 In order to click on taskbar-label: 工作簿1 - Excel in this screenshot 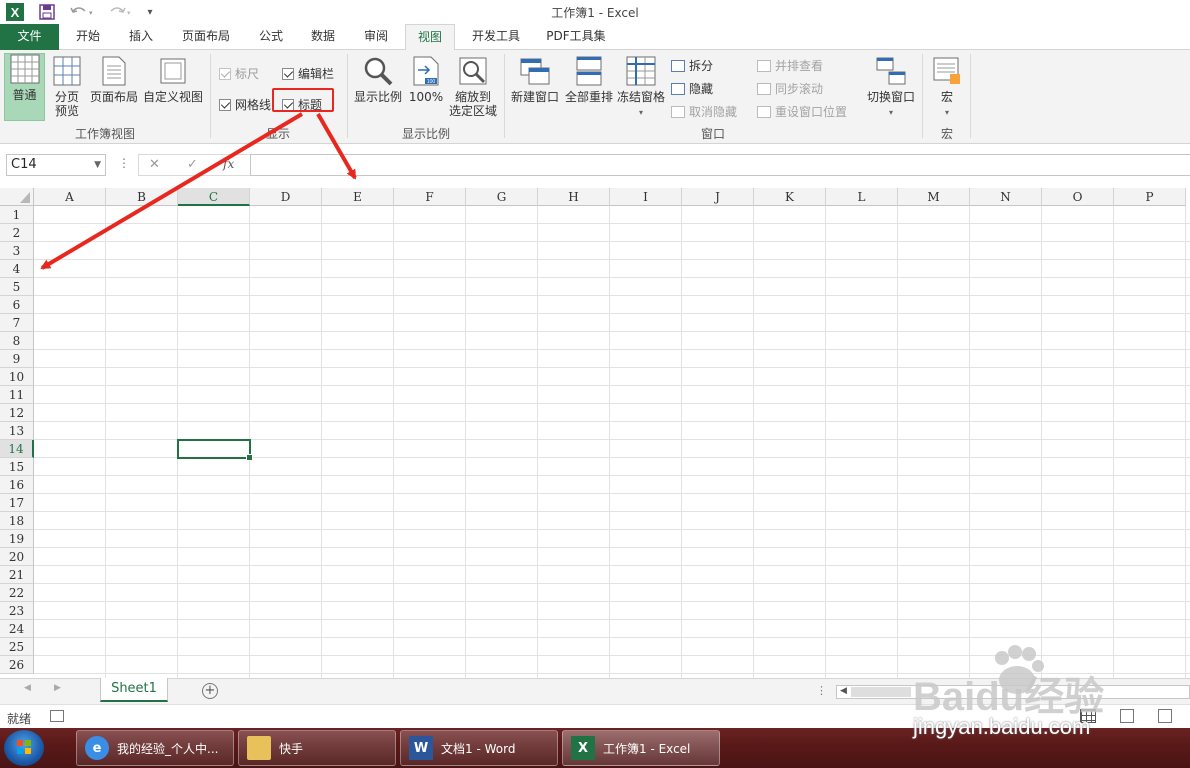, I will do `click(647, 748)`.